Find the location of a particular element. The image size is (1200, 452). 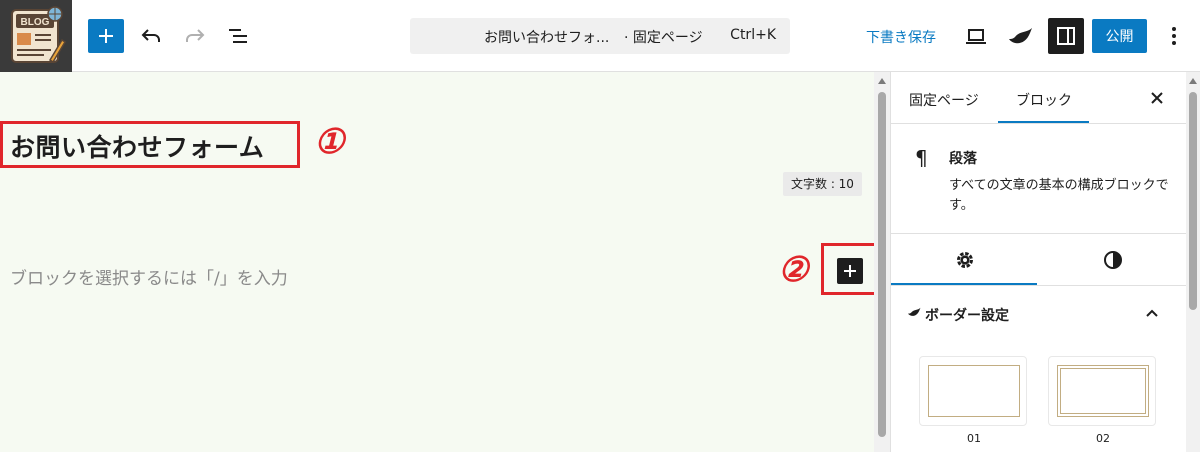

sidebar-panel-icon is located at coordinates (1066, 36).